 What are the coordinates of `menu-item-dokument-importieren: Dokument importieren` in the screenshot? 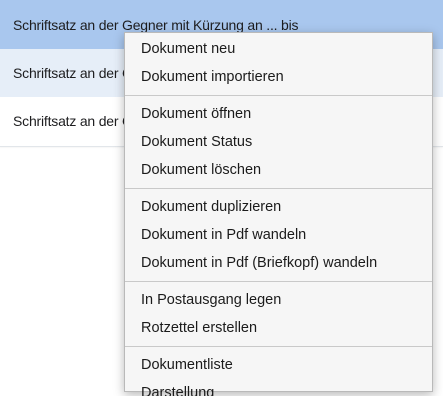 It's located at (278, 77).